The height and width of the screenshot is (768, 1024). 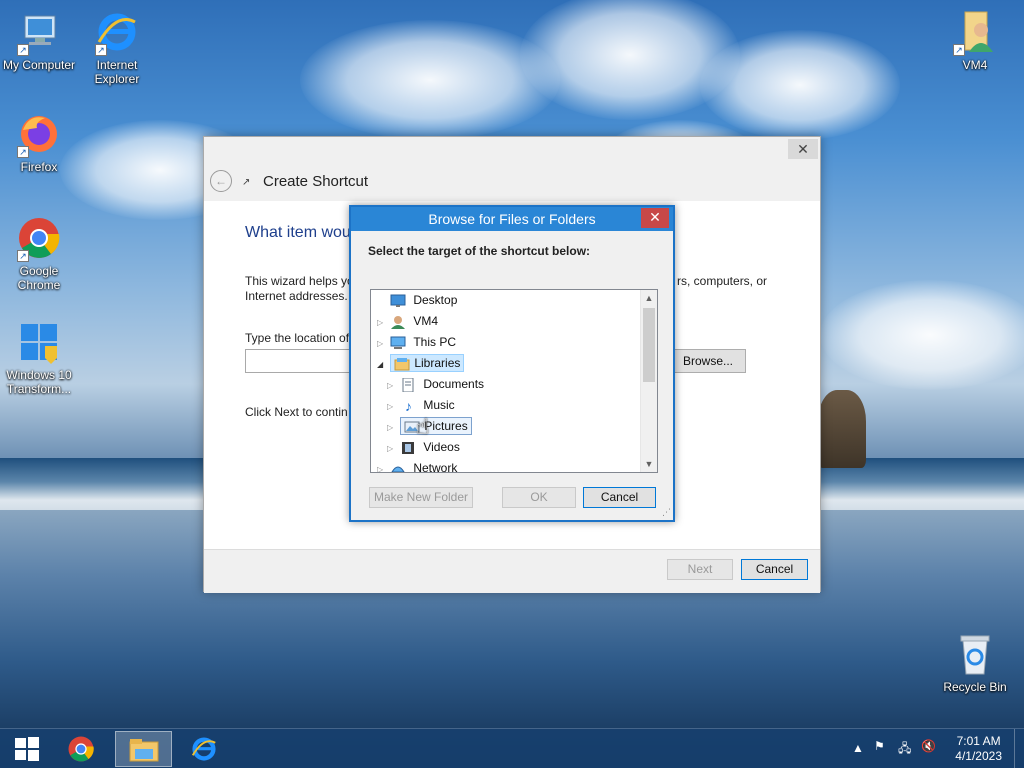 I want to click on desktop-icon-label: Recycle Bin, so click(x=975, y=687).